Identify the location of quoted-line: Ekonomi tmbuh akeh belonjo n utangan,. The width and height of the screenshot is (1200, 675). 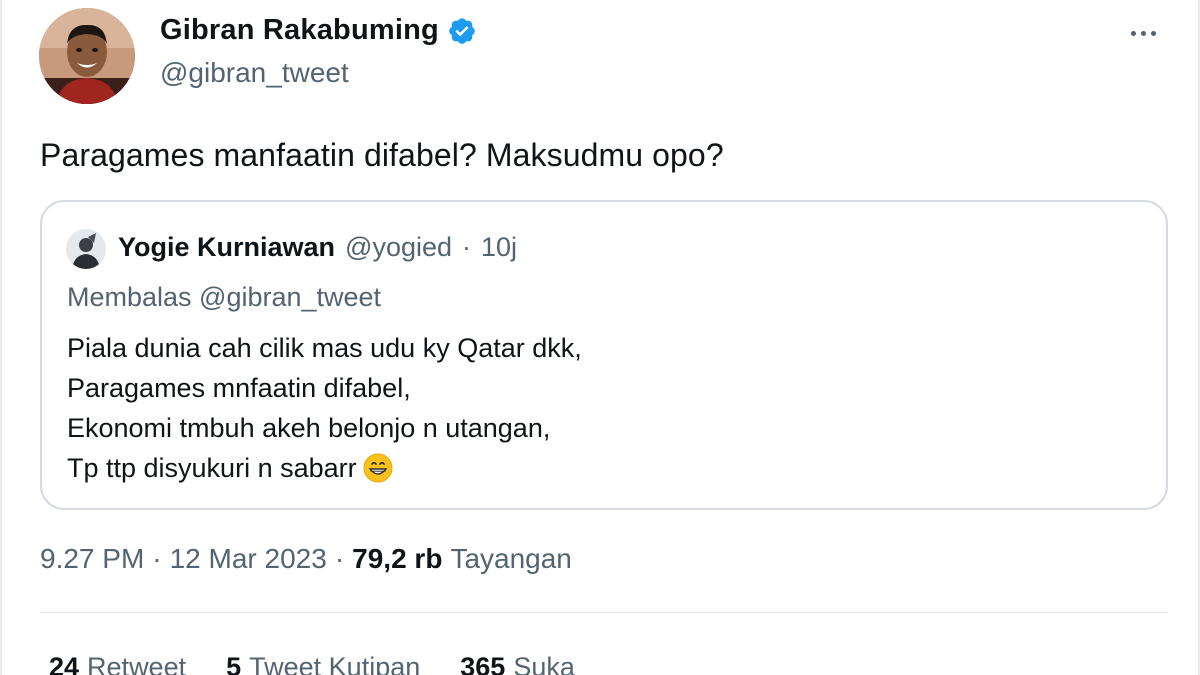
(309, 428).